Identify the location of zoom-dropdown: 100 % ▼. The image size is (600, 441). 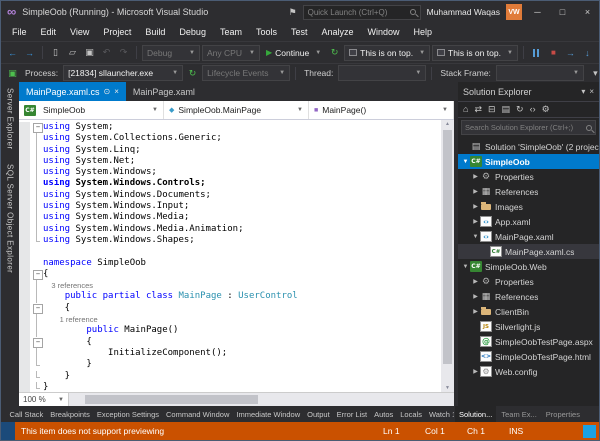
(44, 399).